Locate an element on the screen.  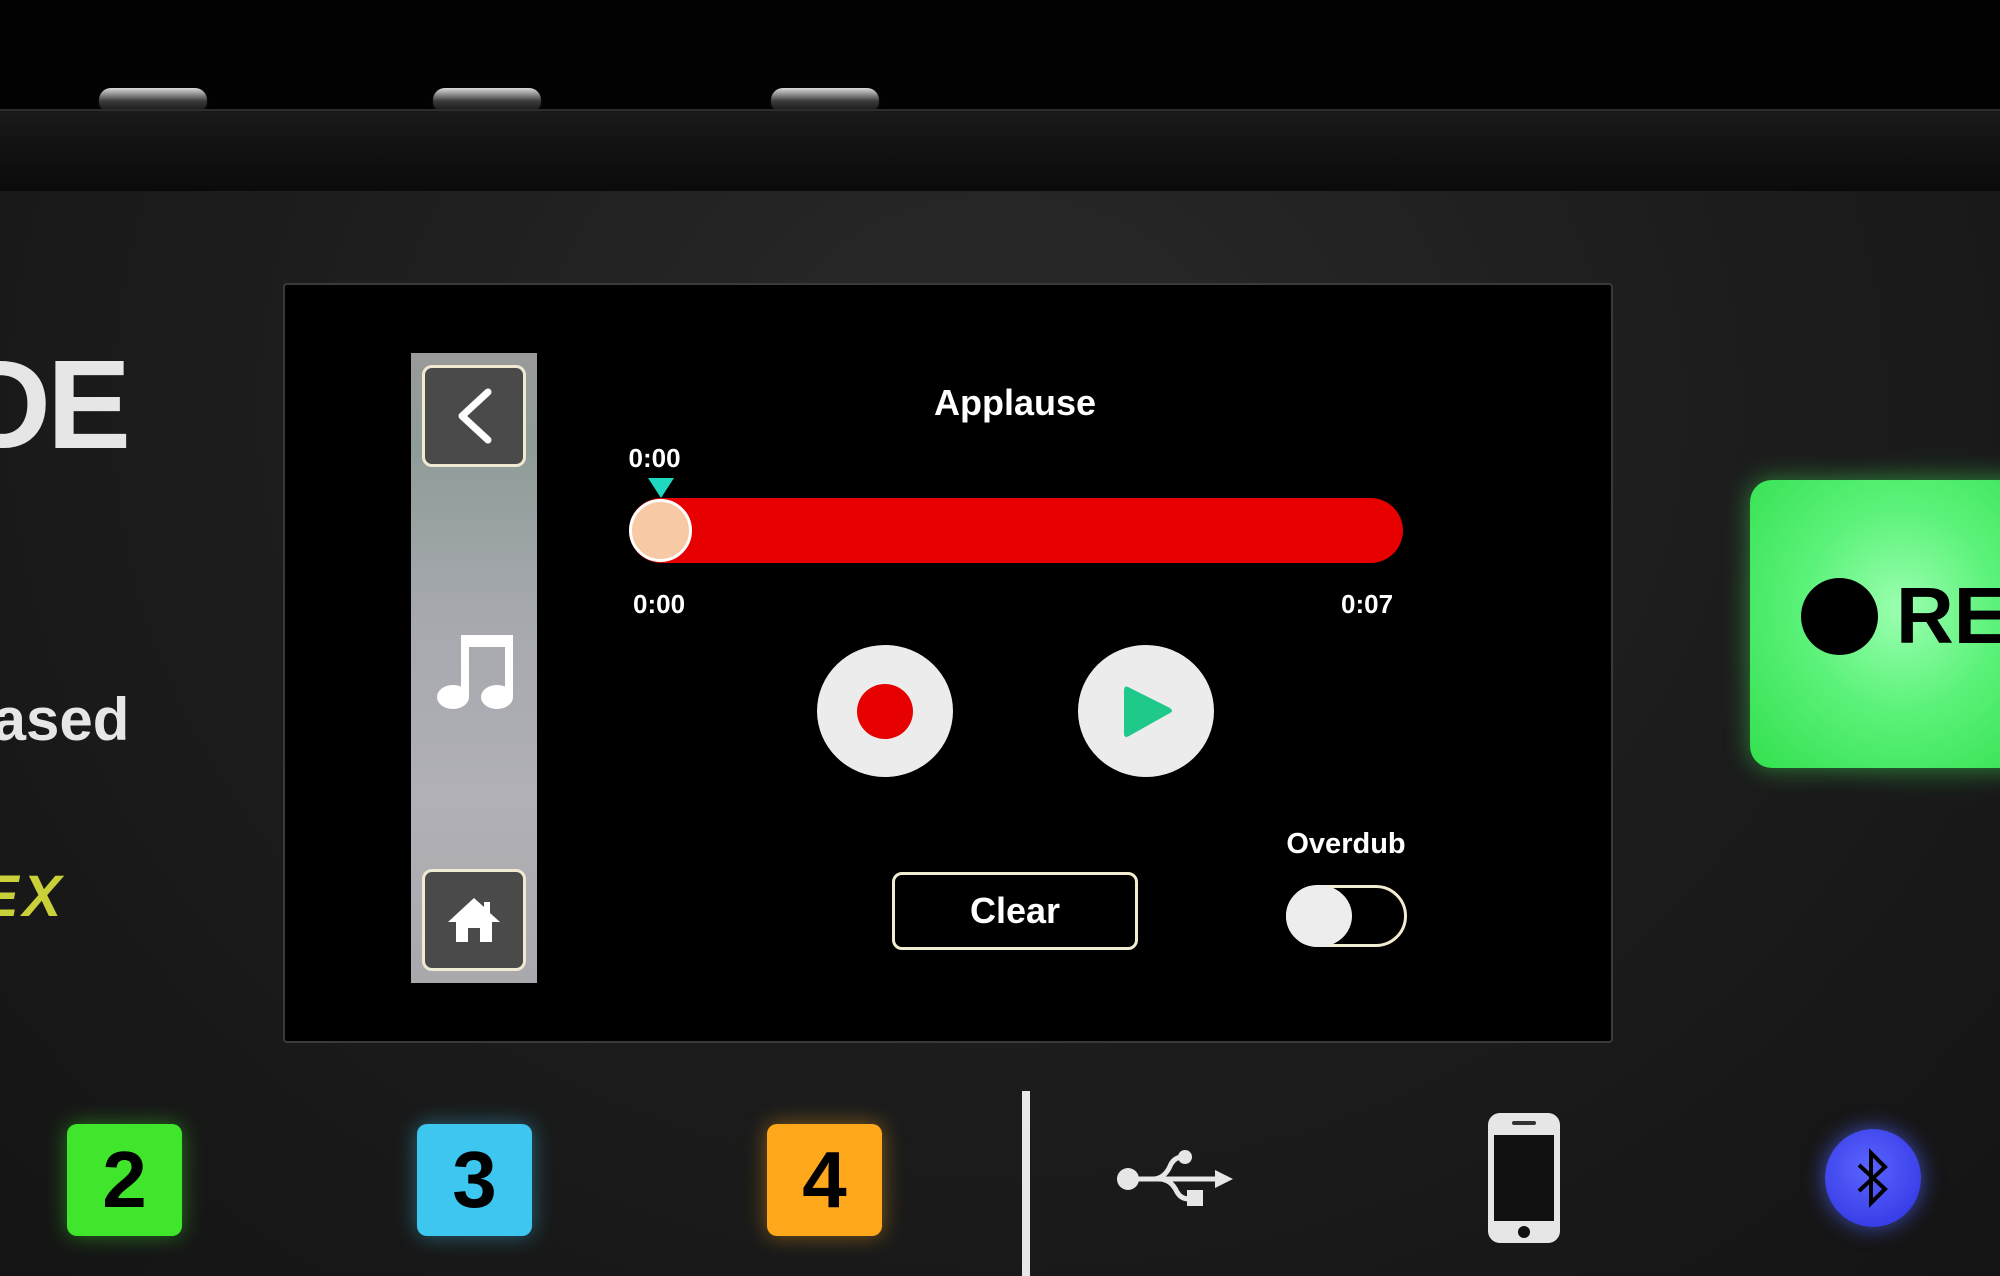
clear-button: Clear is located at coordinates (1015, 911).